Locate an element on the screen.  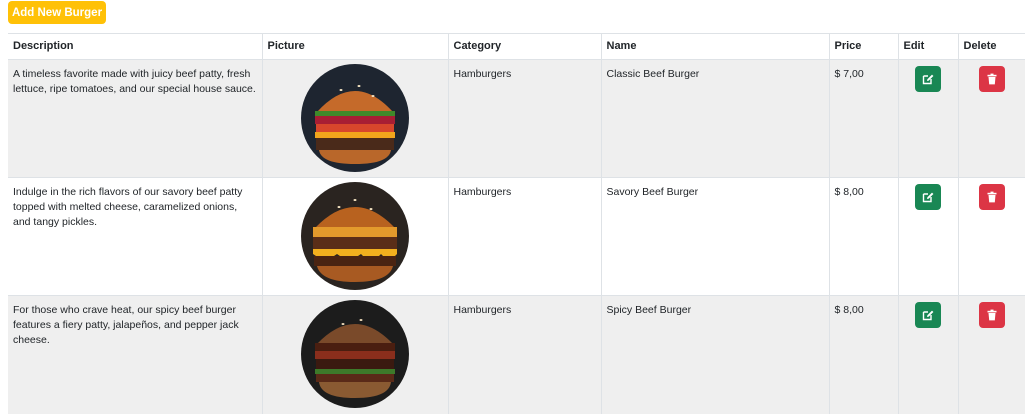
header-picture: Picture is located at coordinates (354, 46).